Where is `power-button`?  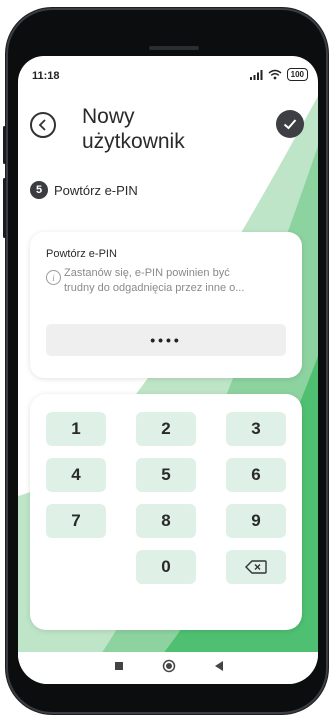
power-button is located at coordinates (4, 145).